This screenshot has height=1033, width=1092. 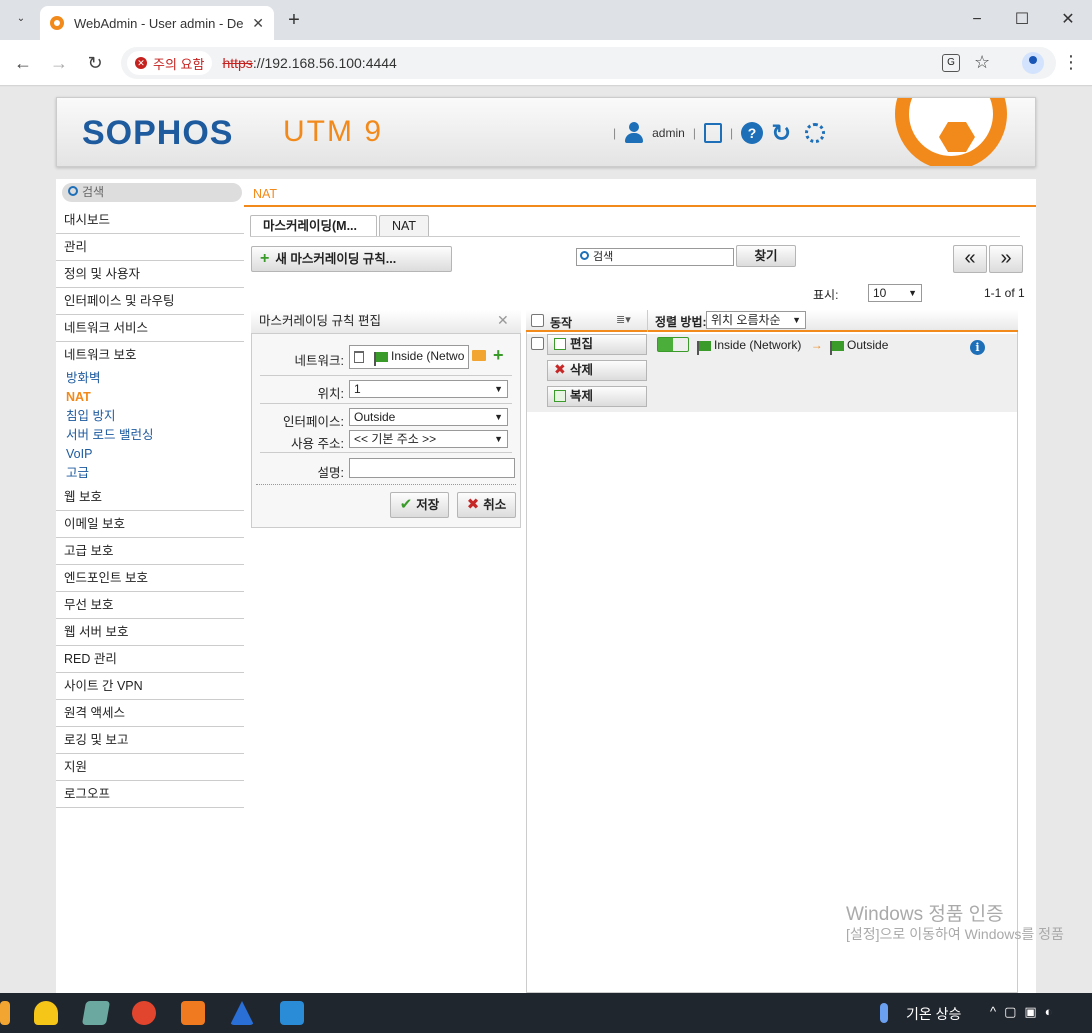 I want to click on network-field: Inside (Netwo, so click(x=409, y=357).